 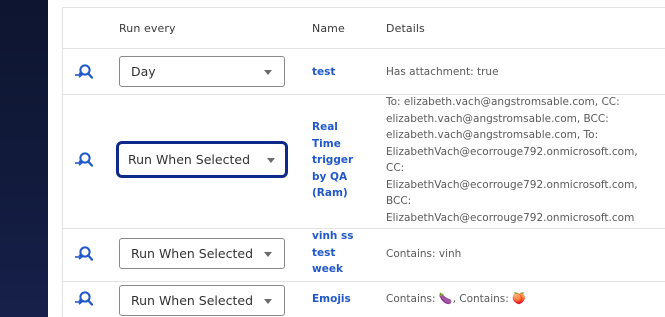 I want to click on rule-name-link: test, so click(x=342, y=72).